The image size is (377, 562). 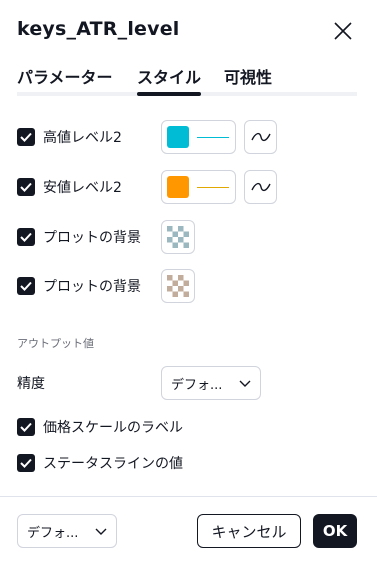 What do you see at coordinates (98, 29) in the screenshot?
I see `dialog-title: keys_ATR_level` at bounding box center [98, 29].